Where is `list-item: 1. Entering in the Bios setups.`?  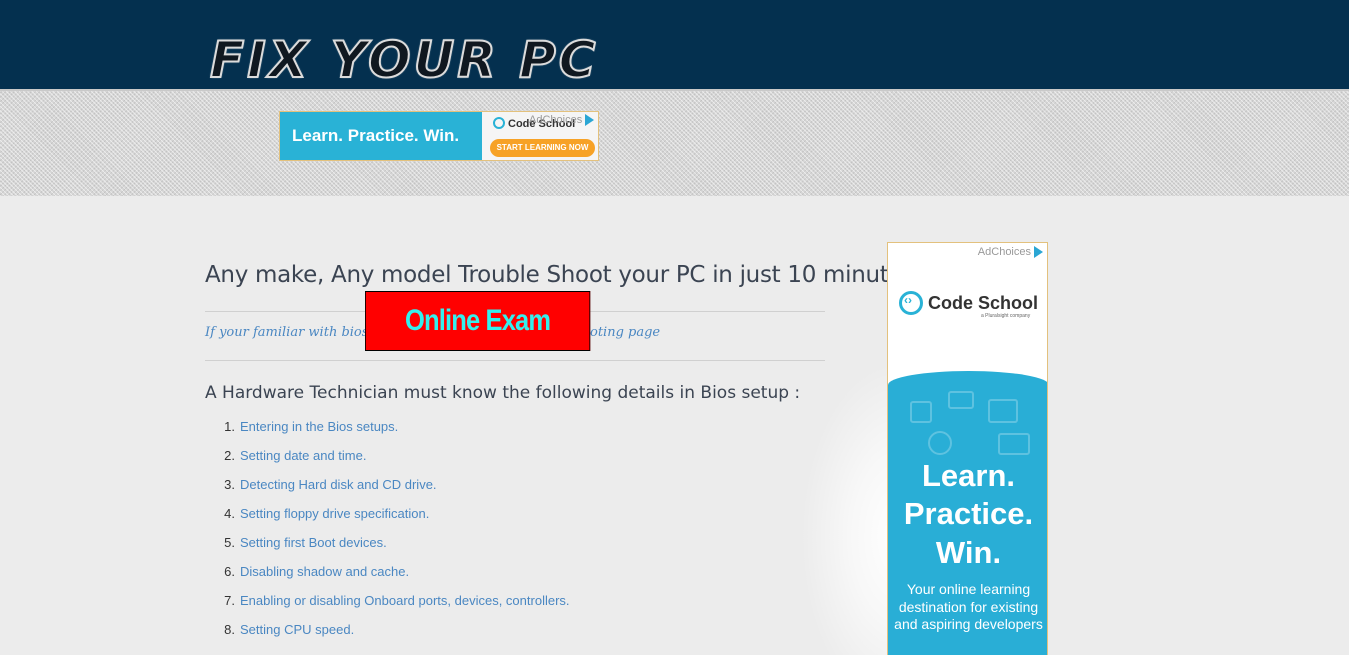
list-item: 1. Entering in the Bios setups. is located at coordinates (311, 426).